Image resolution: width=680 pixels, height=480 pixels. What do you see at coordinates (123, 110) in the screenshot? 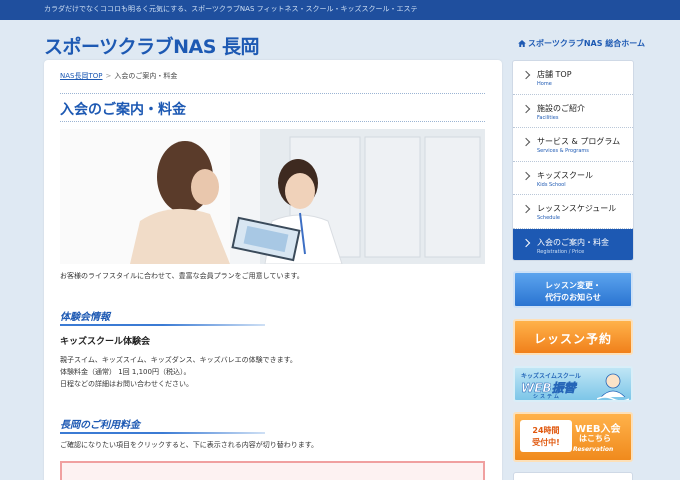
I see `page-title: 入会のご案内・料金` at bounding box center [123, 110].